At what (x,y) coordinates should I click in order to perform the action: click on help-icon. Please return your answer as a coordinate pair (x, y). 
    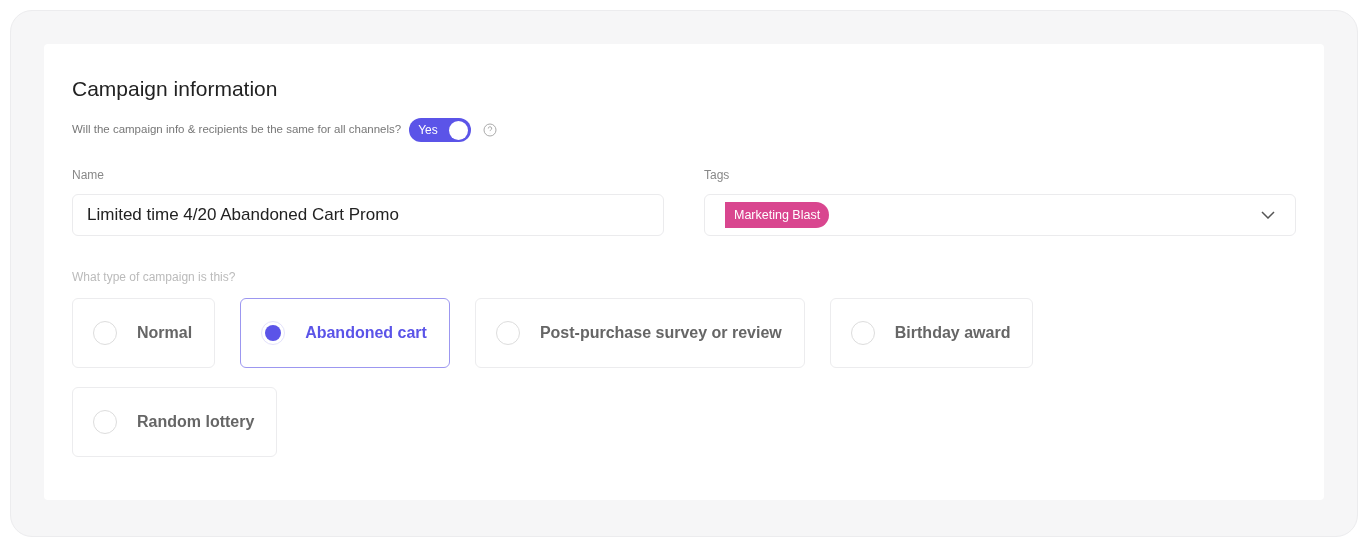
    Looking at the image, I should click on (490, 130).